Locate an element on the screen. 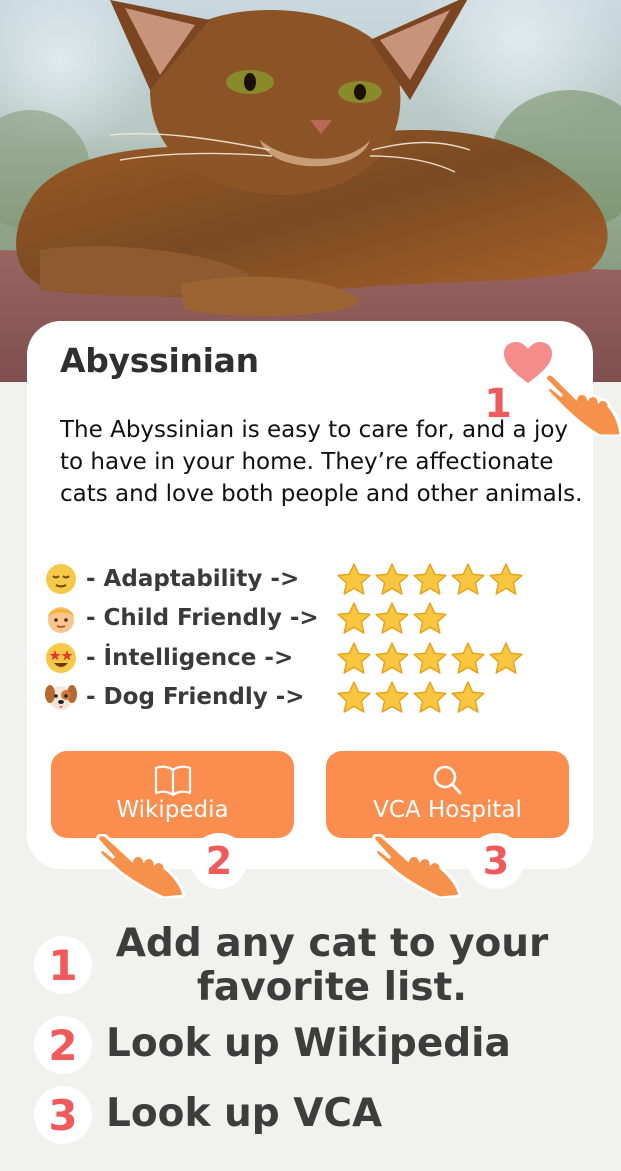 The width and height of the screenshot is (621, 1171). legend-text: Look up VCA is located at coordinates (244, 1113).